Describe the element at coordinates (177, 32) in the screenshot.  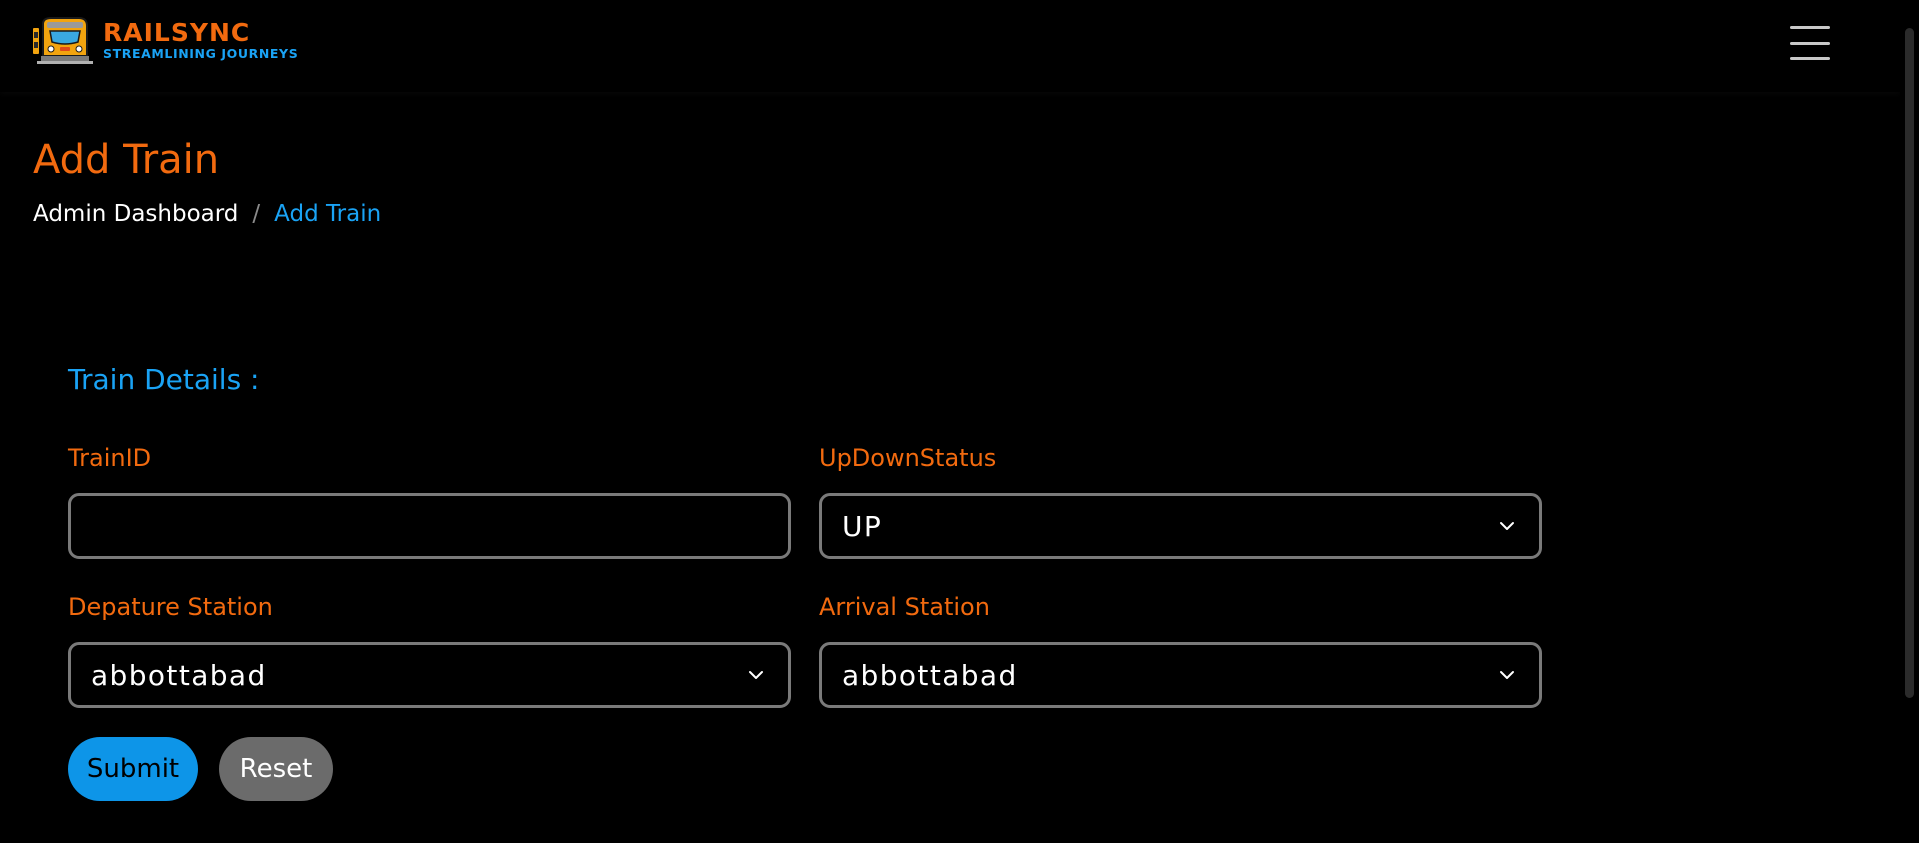
I see `logo-title: RAILSYNC` at that location.